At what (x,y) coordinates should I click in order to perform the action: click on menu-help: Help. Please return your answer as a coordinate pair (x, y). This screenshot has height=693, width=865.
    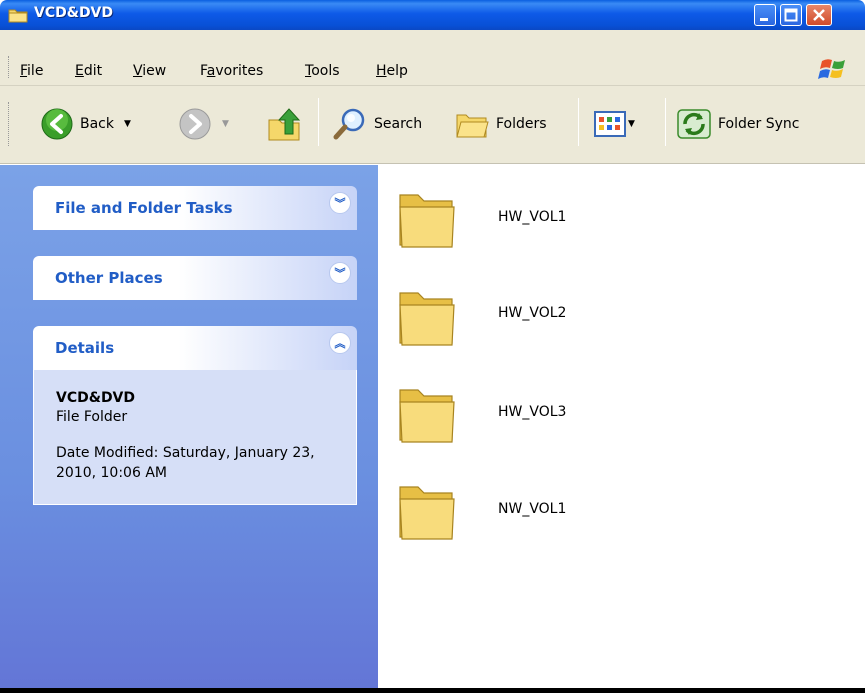
    Looking at the image, I should click on (392, 71).